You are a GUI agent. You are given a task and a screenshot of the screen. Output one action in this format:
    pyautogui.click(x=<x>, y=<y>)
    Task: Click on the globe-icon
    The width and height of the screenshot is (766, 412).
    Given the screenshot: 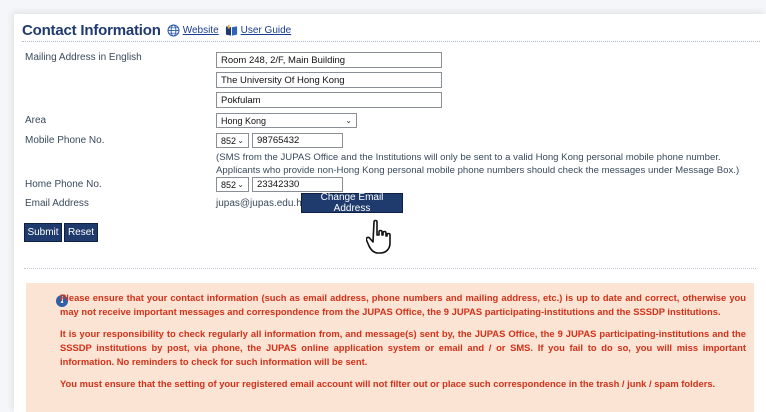 What is the action you would take?
    pyautogui.click(x=173, y=30)
    